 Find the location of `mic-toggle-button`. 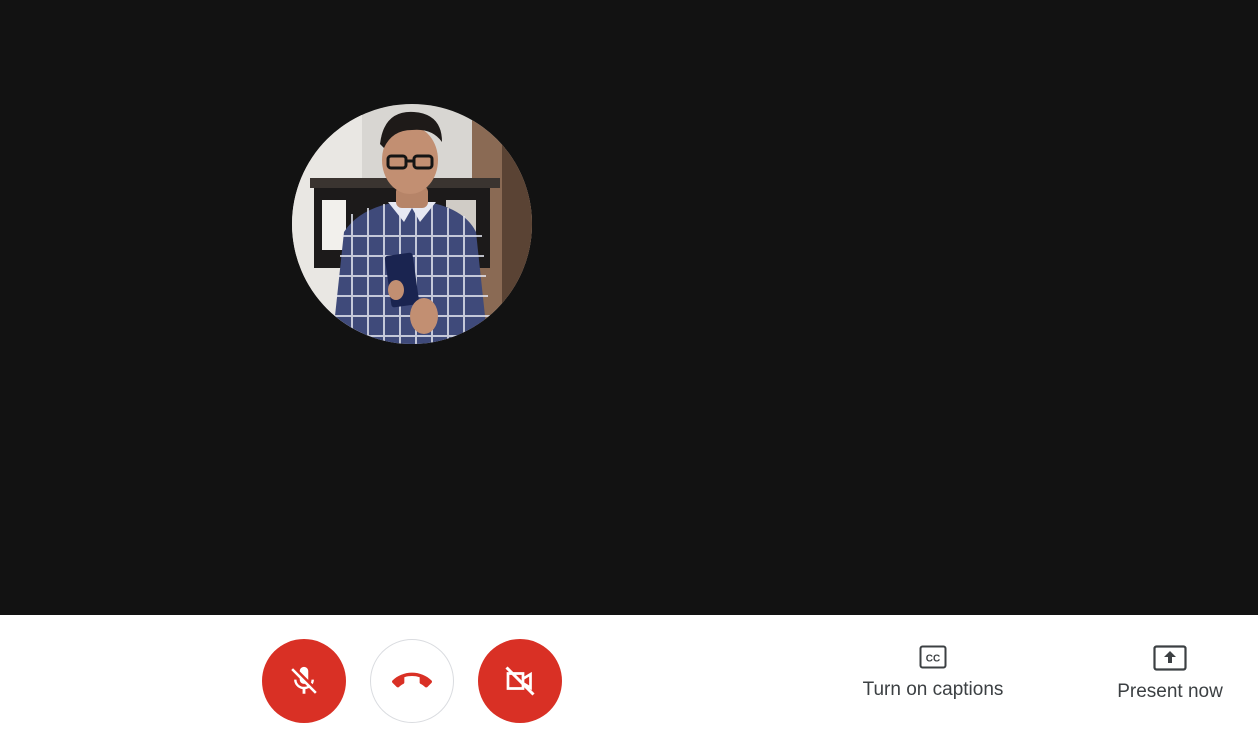

mic-toggle-button is located at coordinates (304, 681).